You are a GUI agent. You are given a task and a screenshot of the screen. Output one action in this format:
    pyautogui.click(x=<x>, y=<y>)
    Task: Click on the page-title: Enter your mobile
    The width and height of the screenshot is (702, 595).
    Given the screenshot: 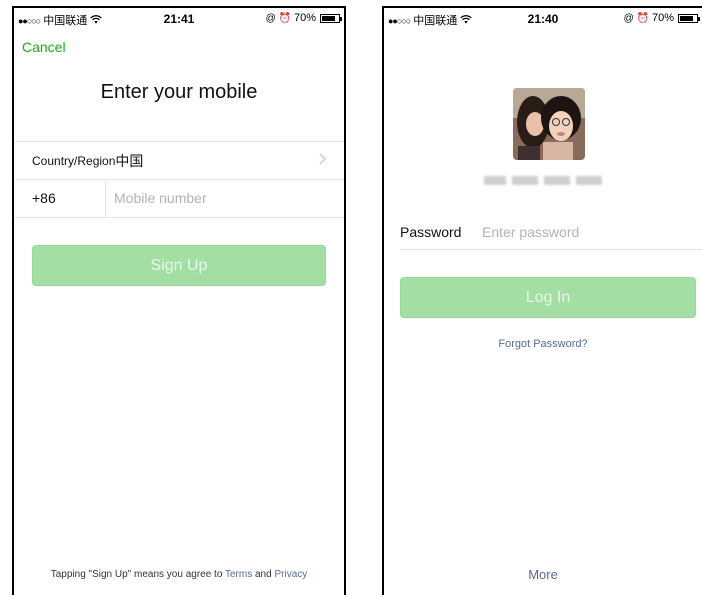 What is the action you would take?
    pyautogui.click(x=179, y=92)
    